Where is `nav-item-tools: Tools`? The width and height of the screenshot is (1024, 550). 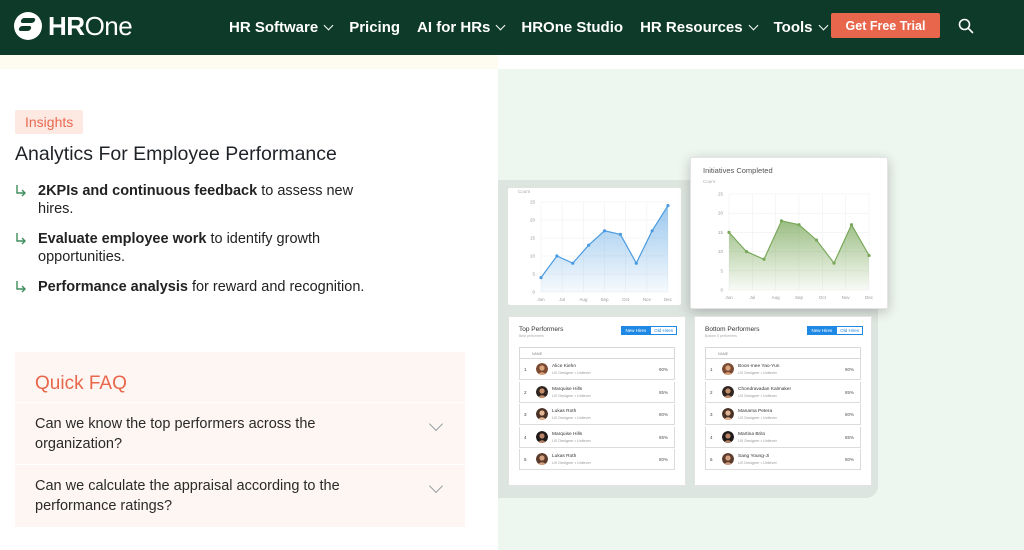
nav-item-tools: Tools is located at coordinates (801, 27).